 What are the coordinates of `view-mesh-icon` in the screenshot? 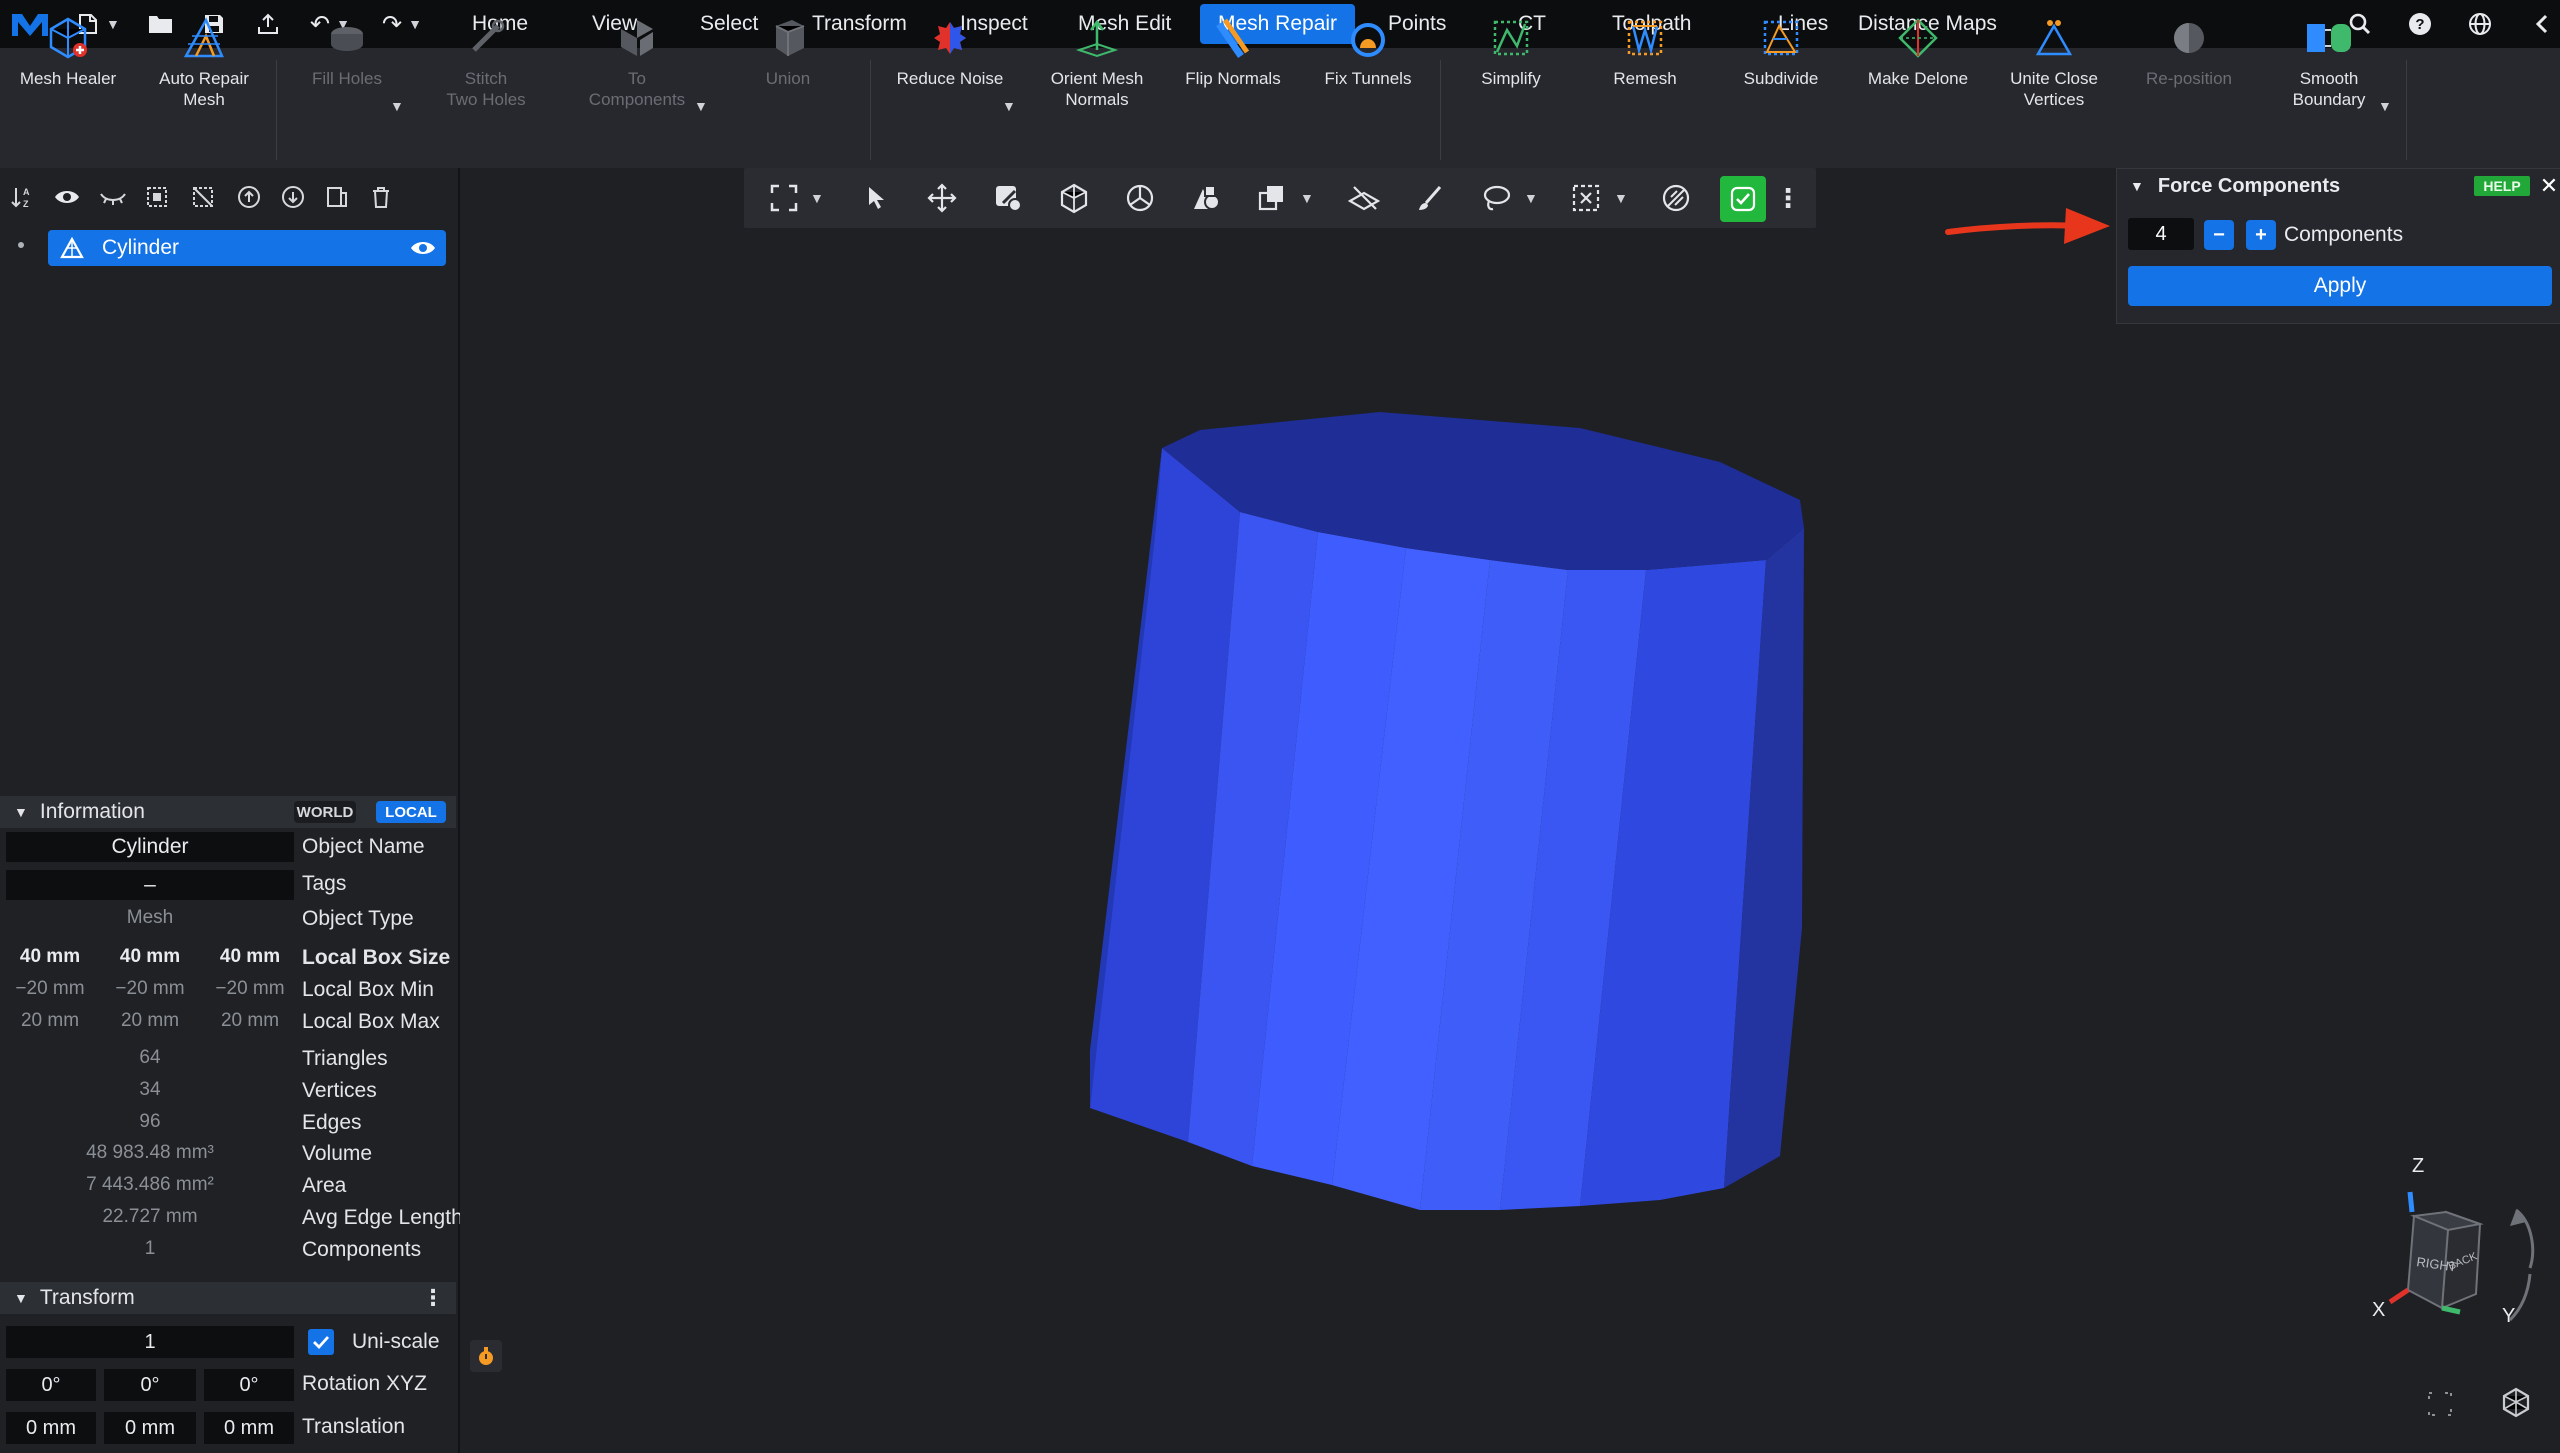 It's located at (2516, 1402).